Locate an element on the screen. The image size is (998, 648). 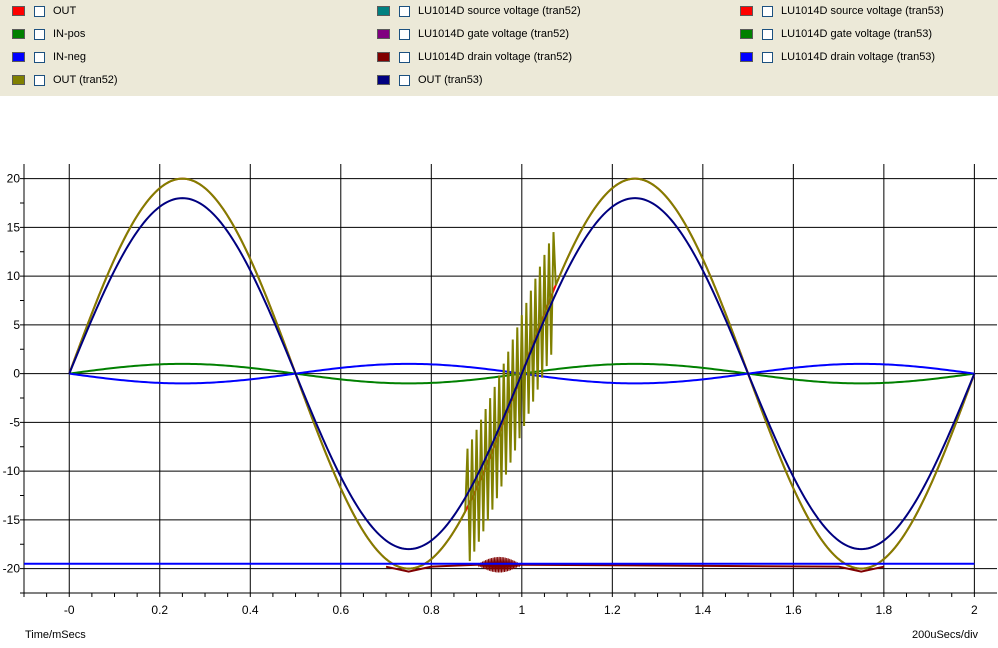
legend-label: IN-neg is located at coordinates (70, 57).